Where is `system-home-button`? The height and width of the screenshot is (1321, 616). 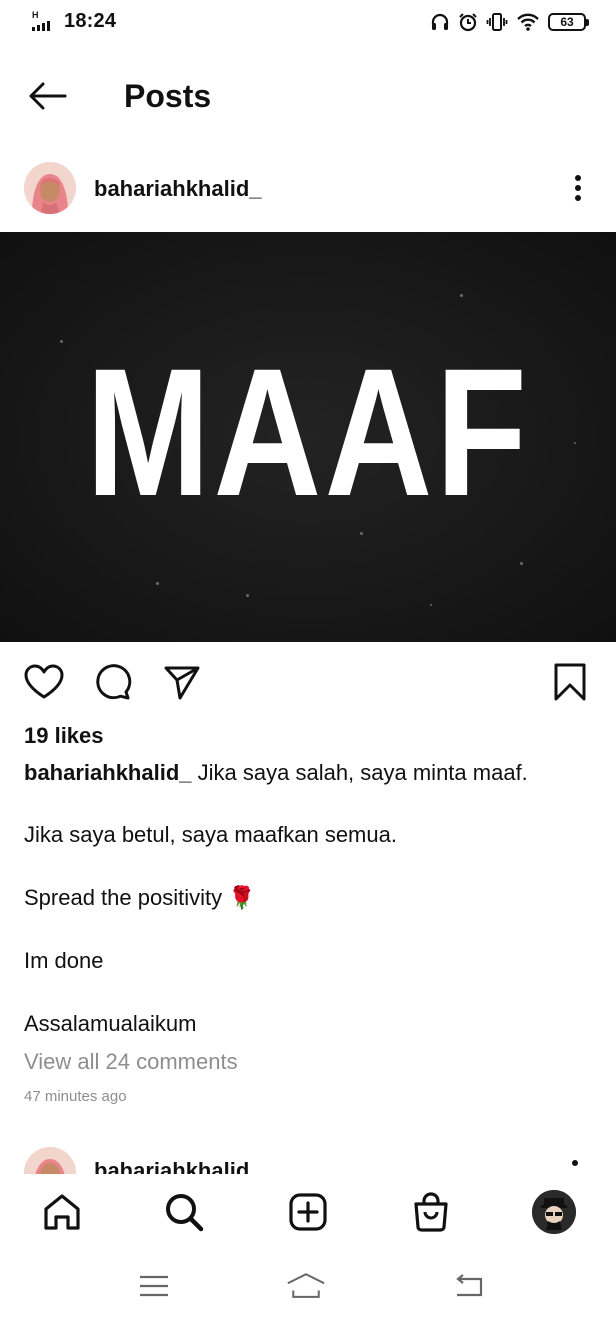
system-home-button is located at coordinates (306, 1286).